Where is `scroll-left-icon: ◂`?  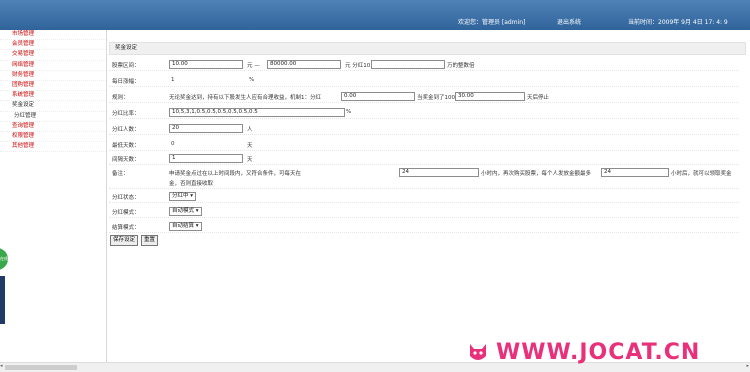 scroll-left-icon: ◂ is located at coordinates (1, 366).